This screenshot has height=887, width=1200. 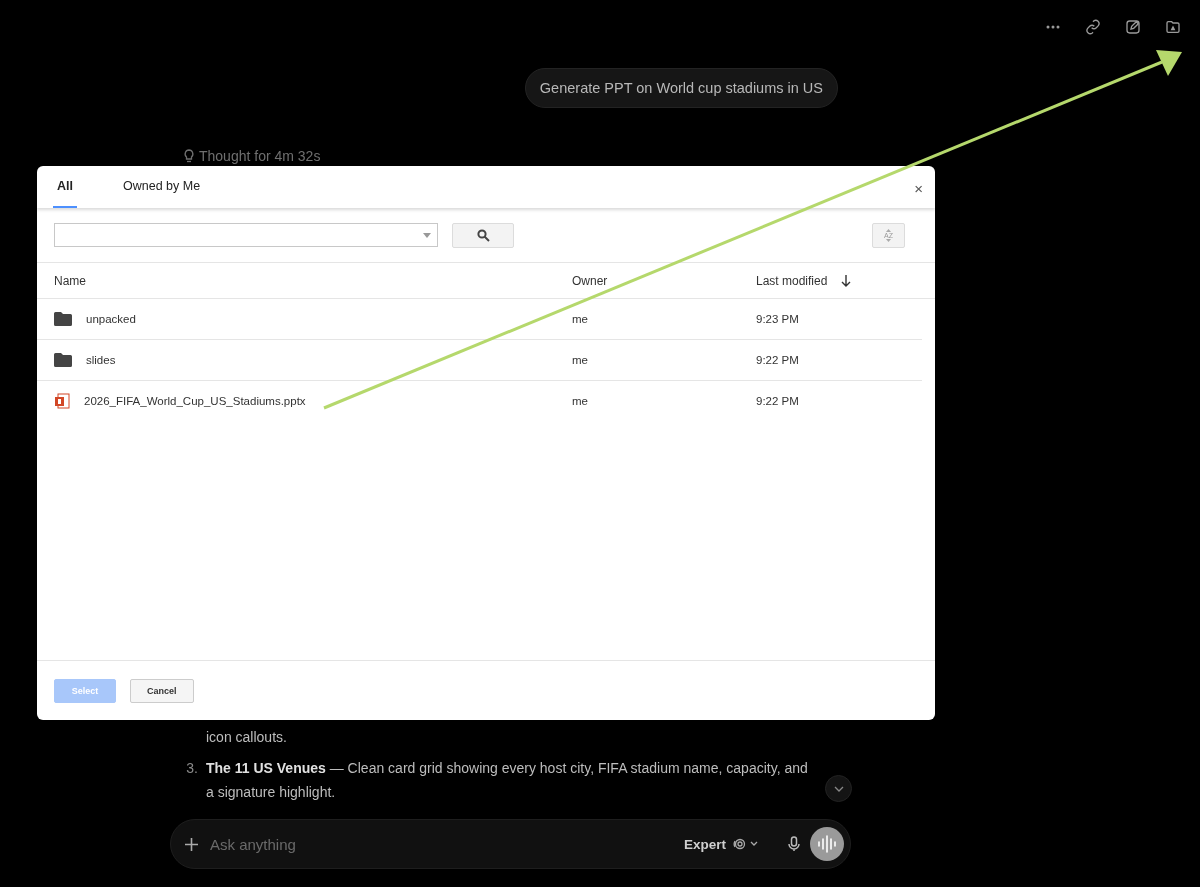 What do you see at coordinates (111, 319) in the screenshot?
I see `file-name: unpacked` at bounding box center [111, 319].